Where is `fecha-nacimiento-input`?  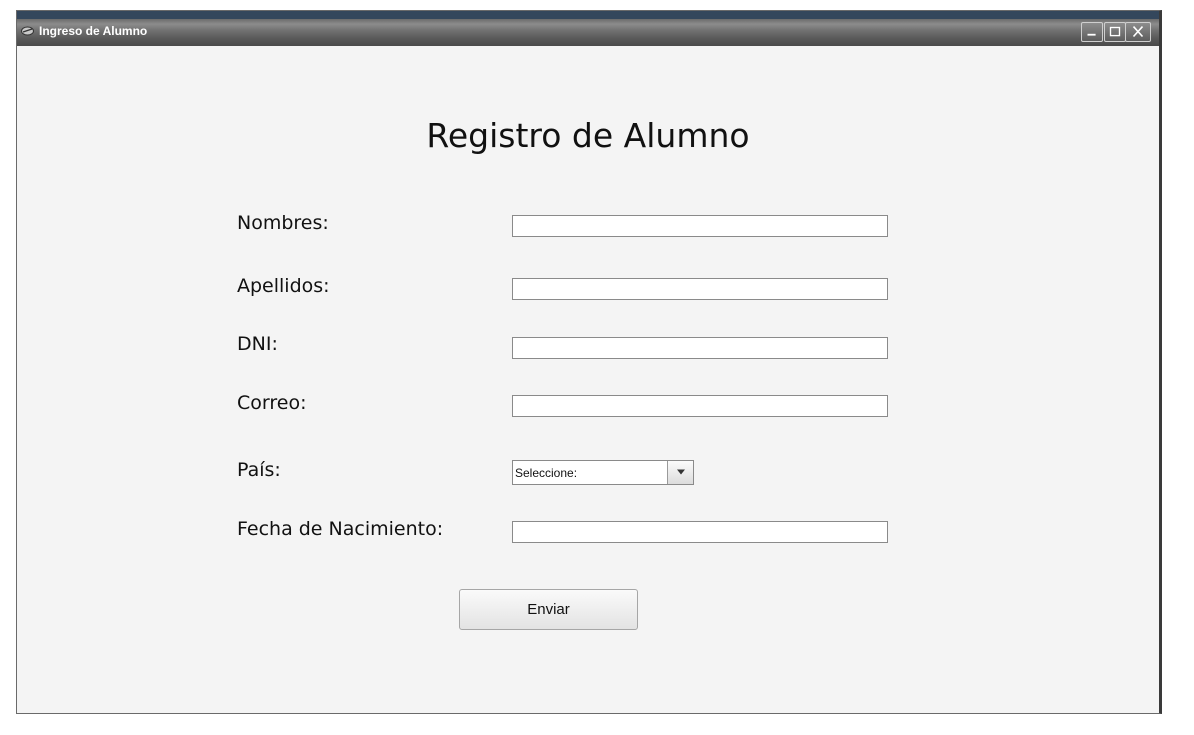 fecha-nacimiento-input is located at coordinates (700, 532).